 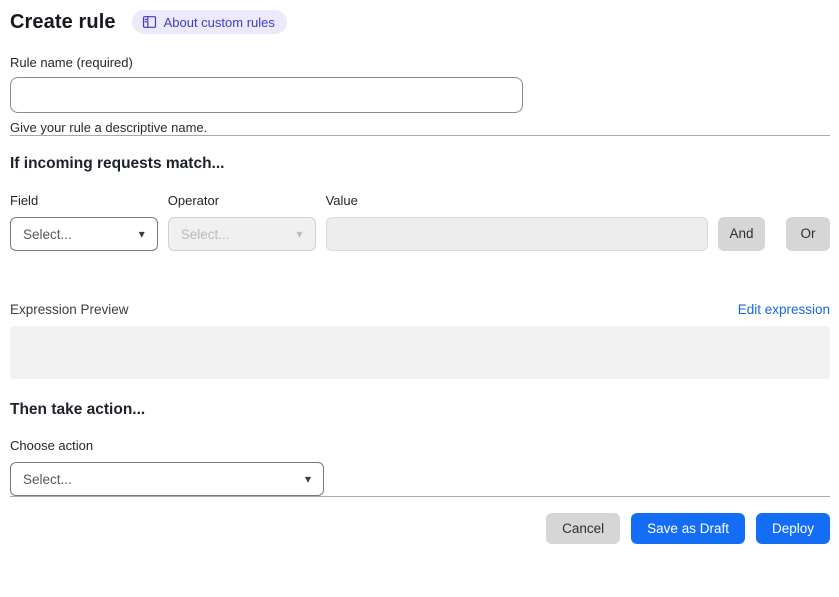 I want to click on value-label: Value, so click(x=341, y=200).